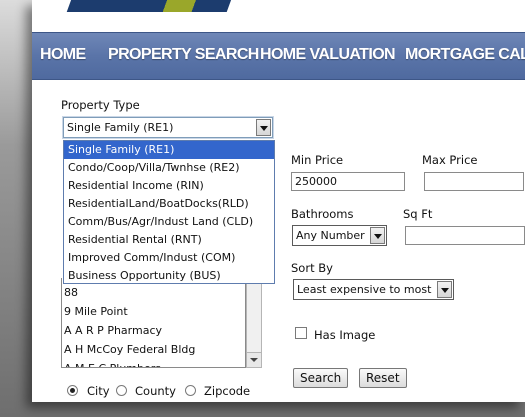 This screenshot has width=525, height=417. Describe the element at coordinates (317, 160) in the screenshot. I see `min-price-label: Min Price` at that location.